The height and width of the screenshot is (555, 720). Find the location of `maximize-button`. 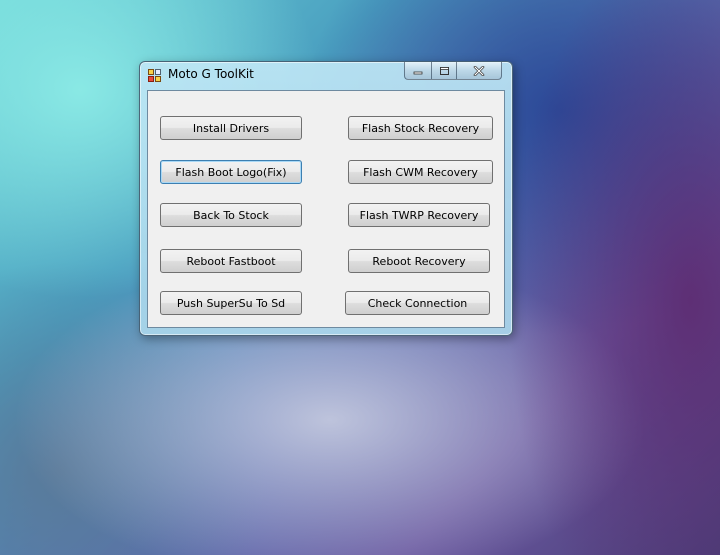

maximize-button is located at coordinates (443, 71).